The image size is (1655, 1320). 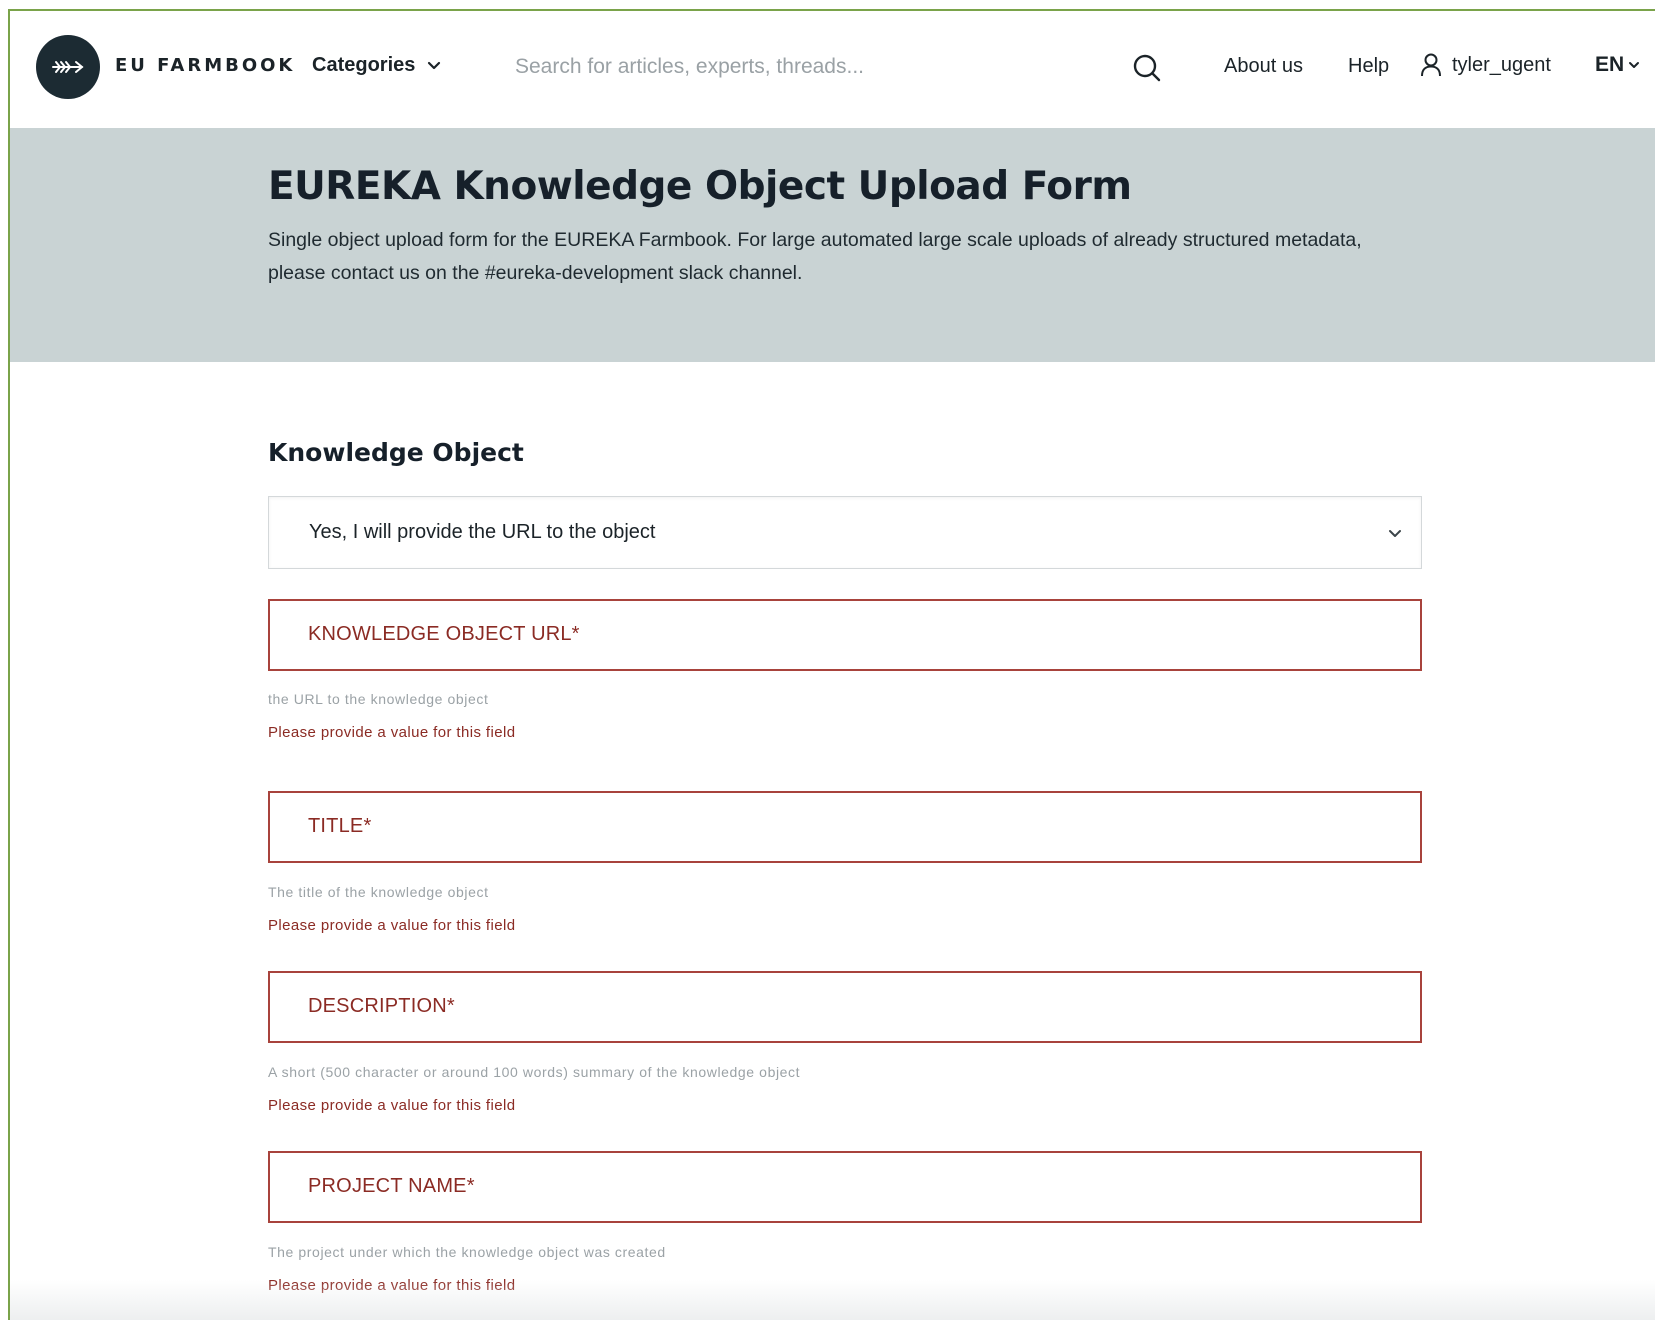 I want to click on title-error: Please provide a value for this field, so click(x=392, y=925).